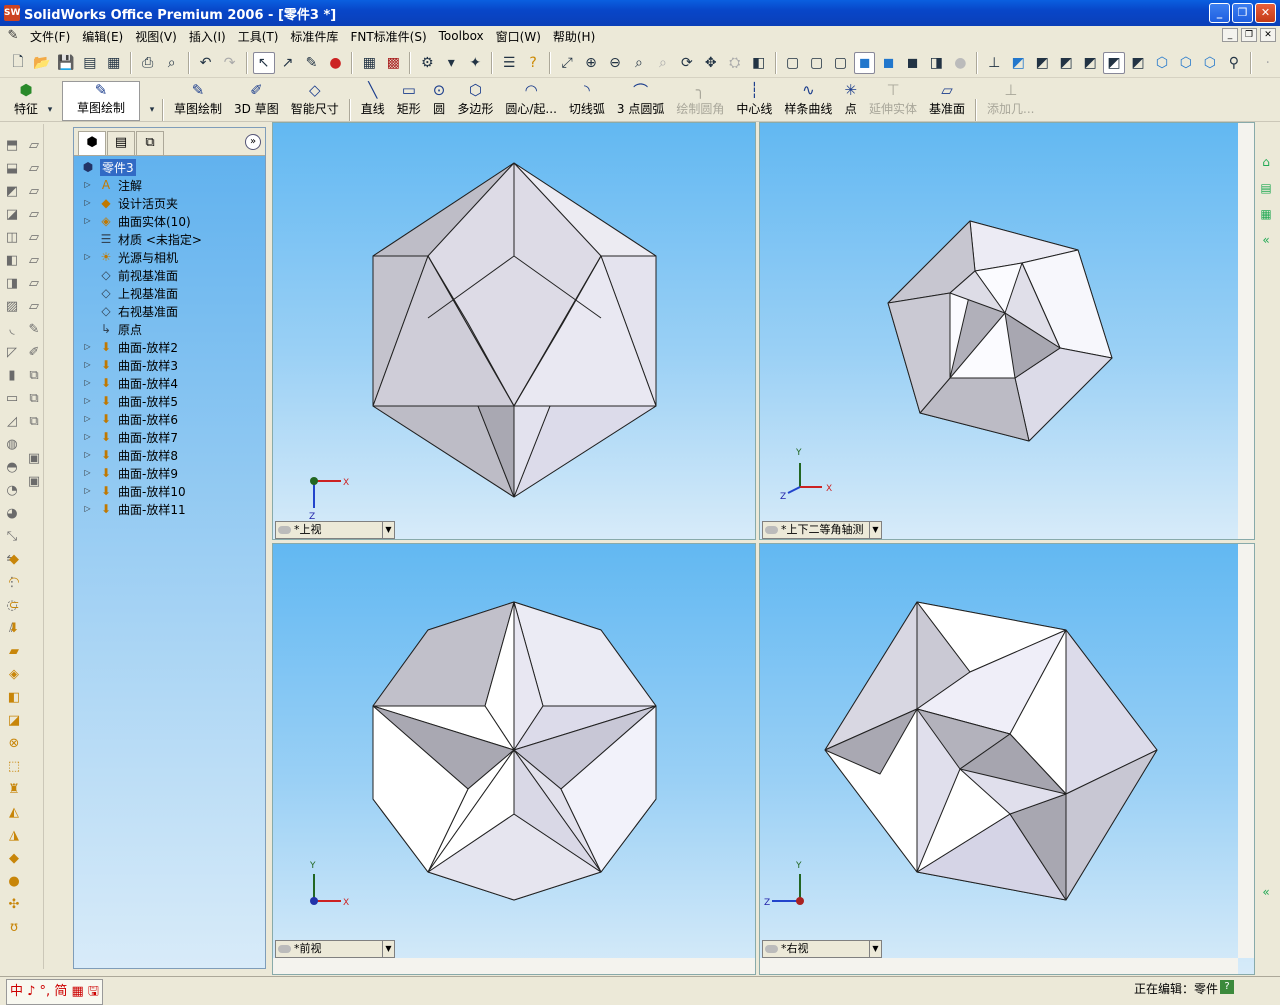 The image size is (1280, 1005). Describe the element at coordinates (640, 101) in the screenshot. I see `3-point-arc-button: ⌒ 3 点圆弧` at that location.